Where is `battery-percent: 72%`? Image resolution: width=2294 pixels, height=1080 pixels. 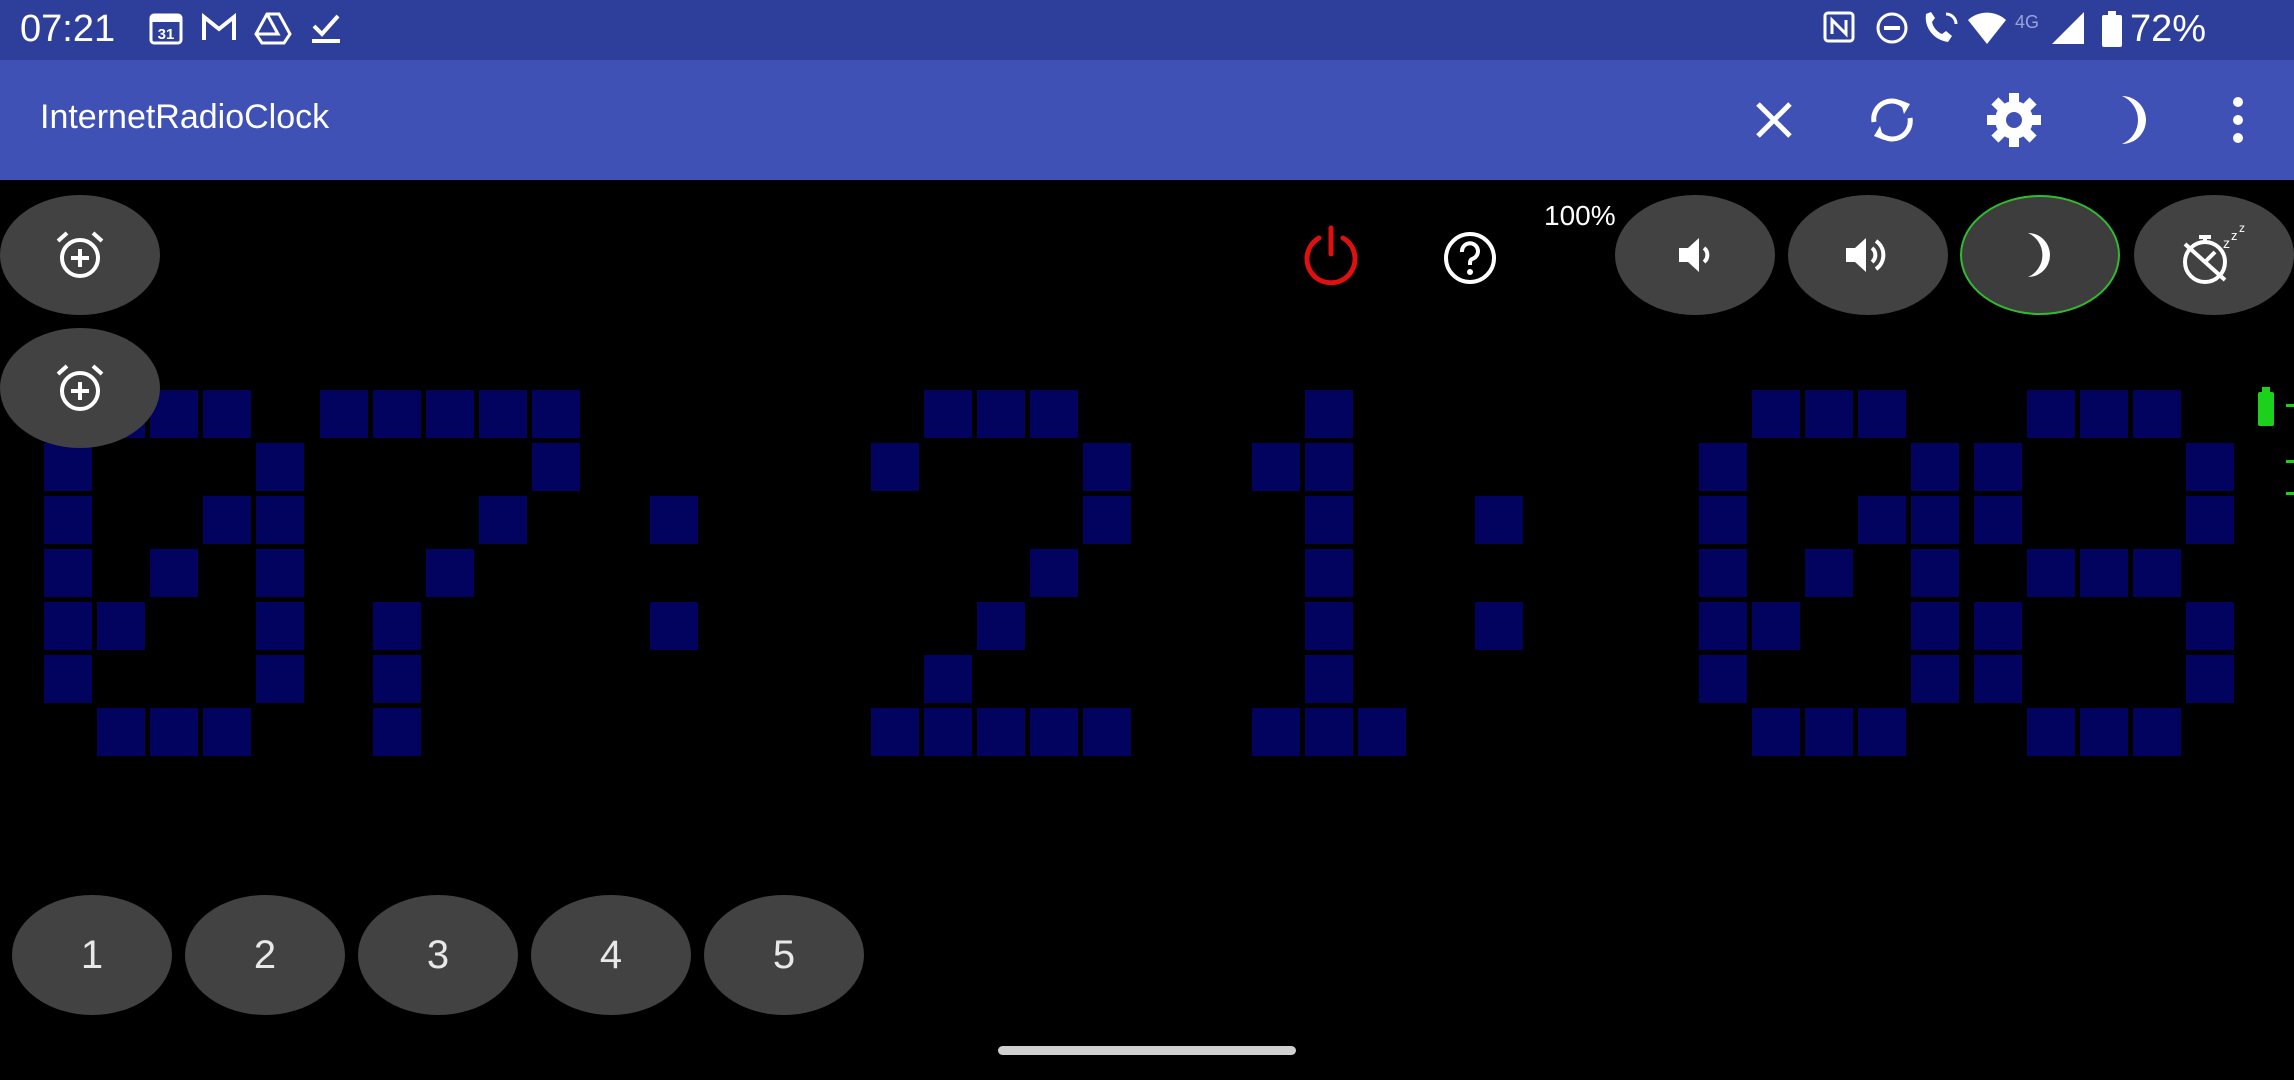
battery-percent: 72% is located at coordinates (2168, 29).